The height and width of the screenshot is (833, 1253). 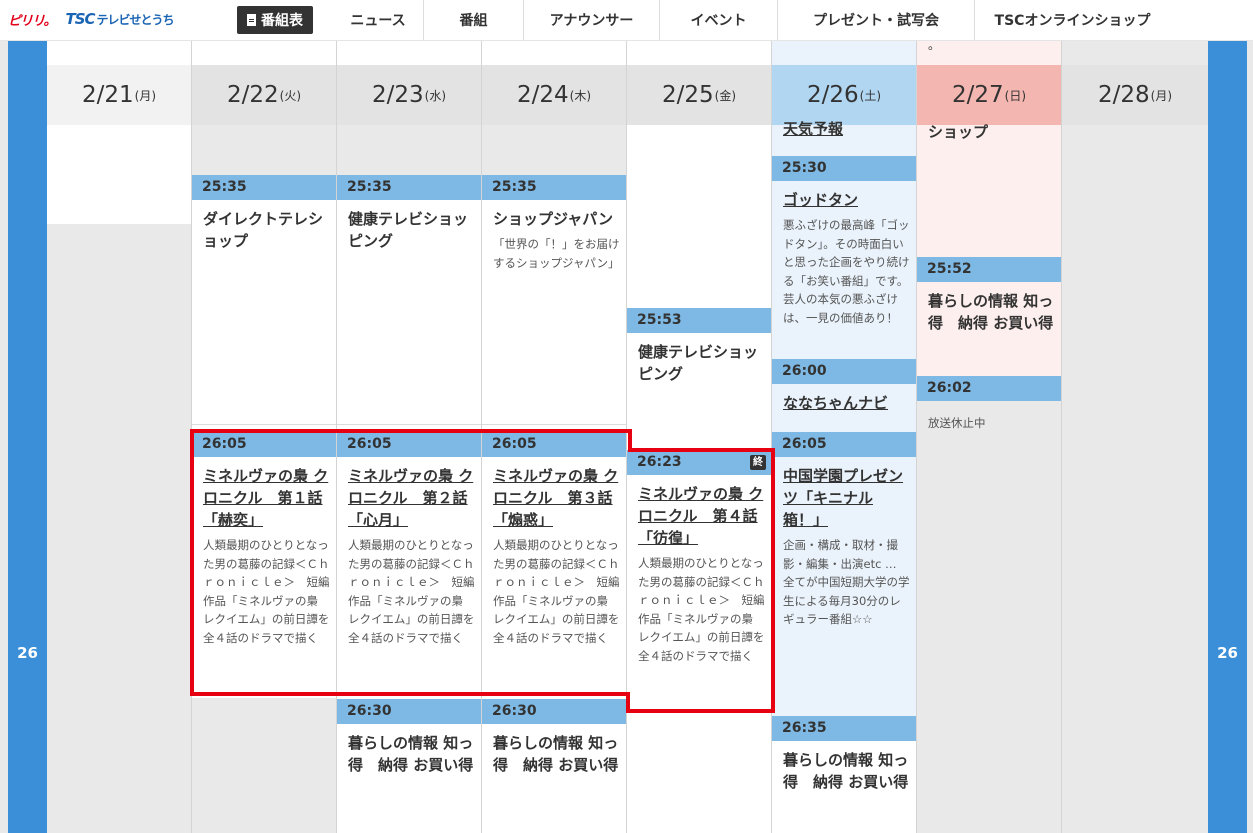 What do you see at coordinates (813, 129) in the screenshot?
I see `program-title-link: 天気予報` at bounding box center [813, 129].